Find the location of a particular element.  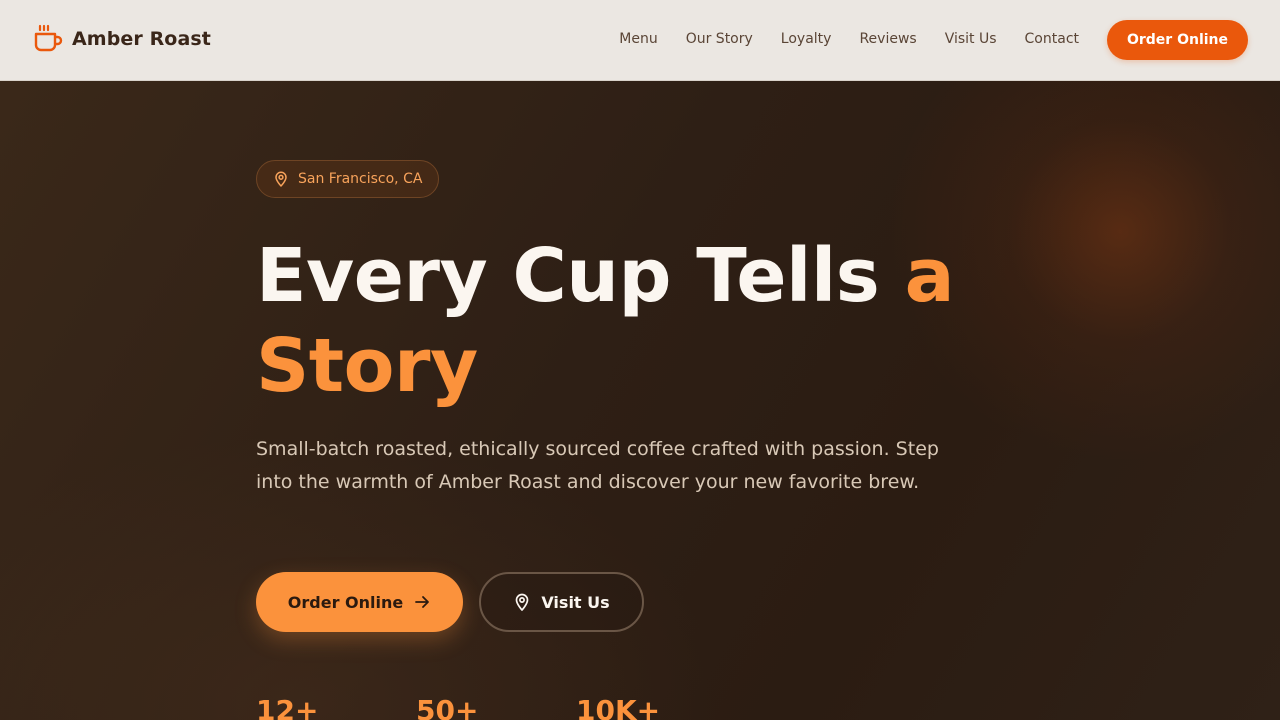

brand-name: Amber Roast is located at coordinates (141, 39).